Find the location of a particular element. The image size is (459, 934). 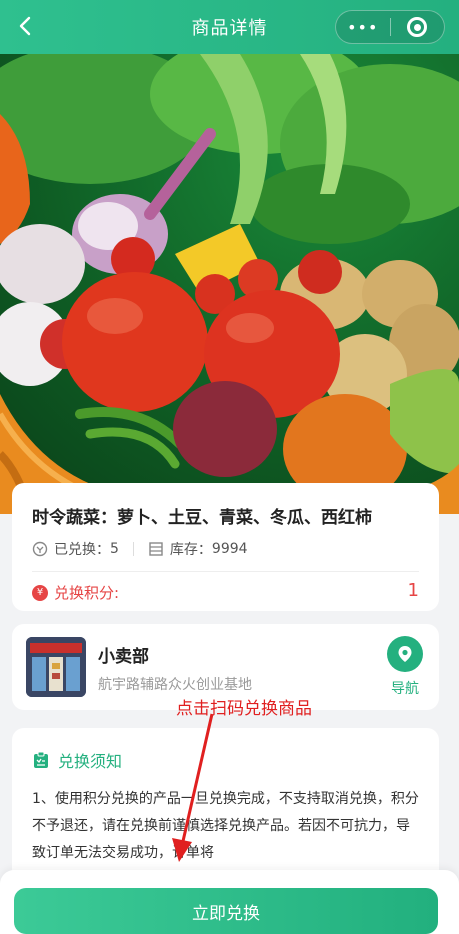

redeem-button: 立即兑换 is located at coordinates (226, 911).